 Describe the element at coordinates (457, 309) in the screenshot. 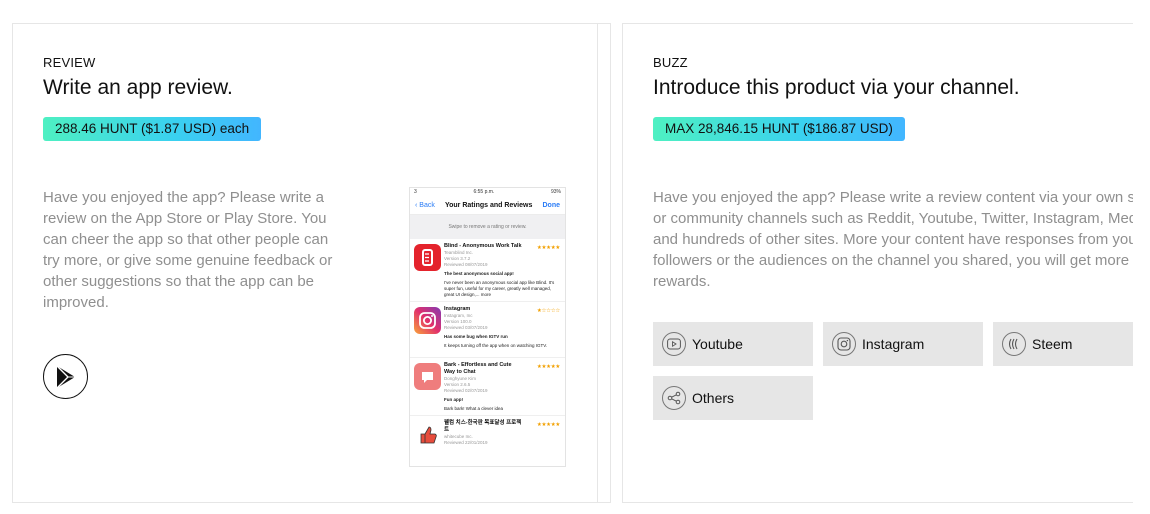

I see `app-name: Instagram` at that location.